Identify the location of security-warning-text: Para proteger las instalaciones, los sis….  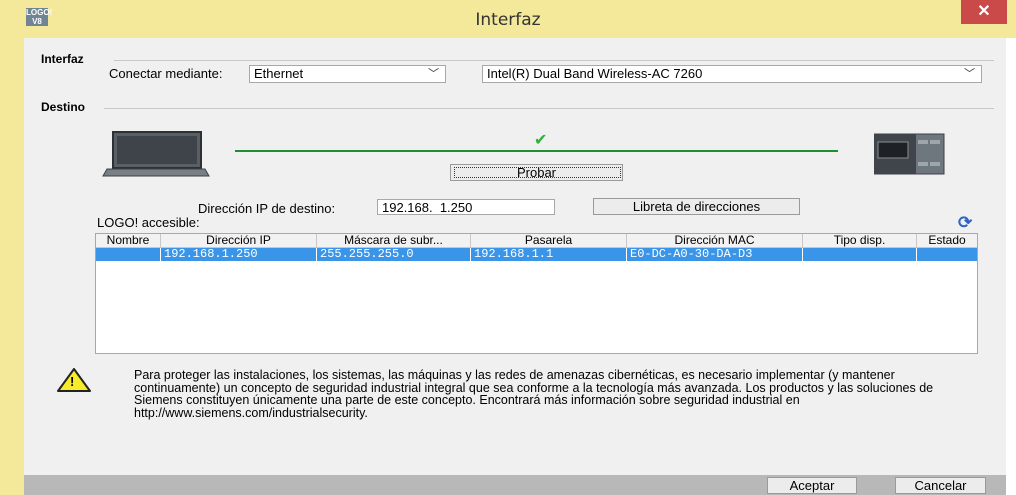
(534, 394).